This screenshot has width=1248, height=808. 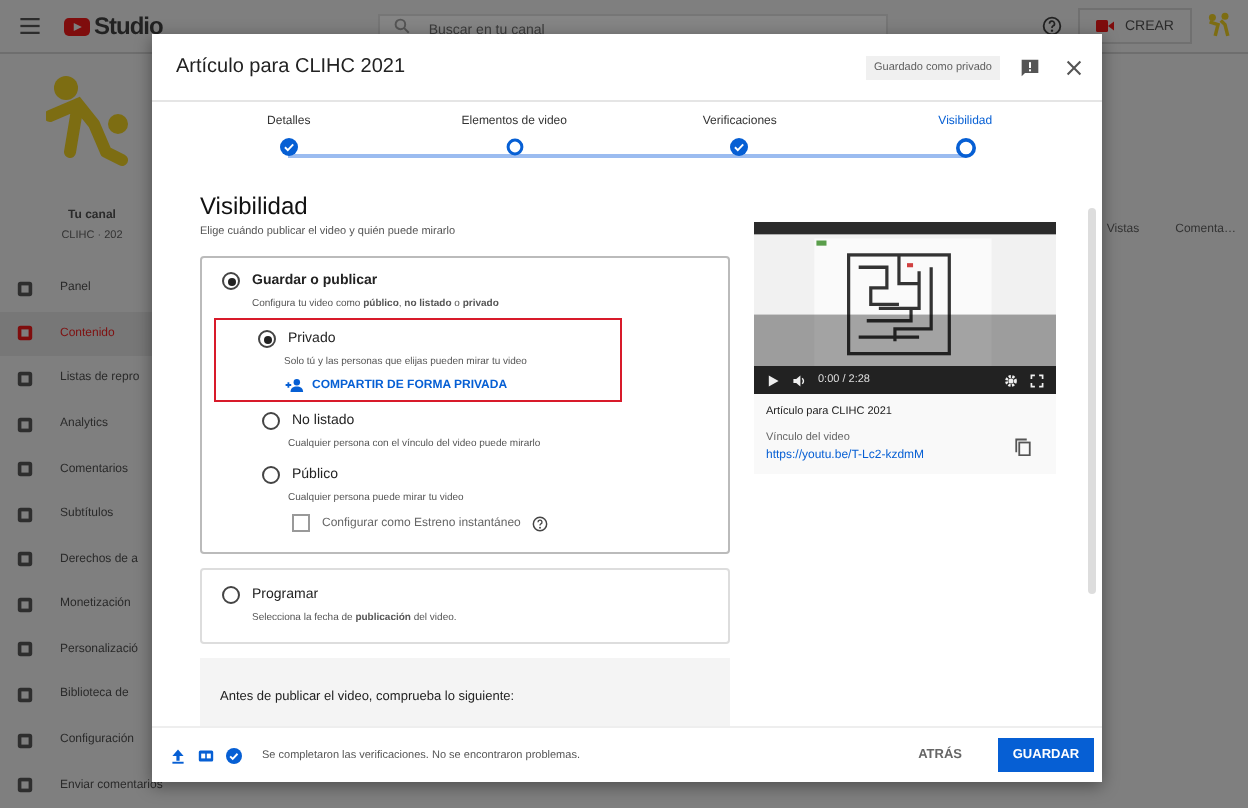 What do you see at coordinates (1105, 26) in the screenshot?
I see `video-camera-icon` at bounding box center [1105, 26].